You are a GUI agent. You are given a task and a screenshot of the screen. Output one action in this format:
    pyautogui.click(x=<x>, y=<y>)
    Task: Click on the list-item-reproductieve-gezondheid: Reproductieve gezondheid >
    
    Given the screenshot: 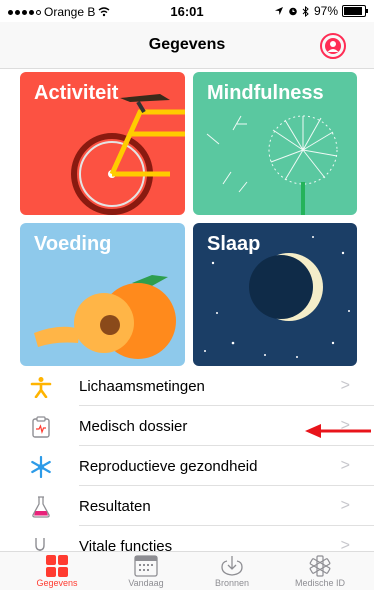 What is the action you would take?
    pyautogui.click(x=187, y=467)
    